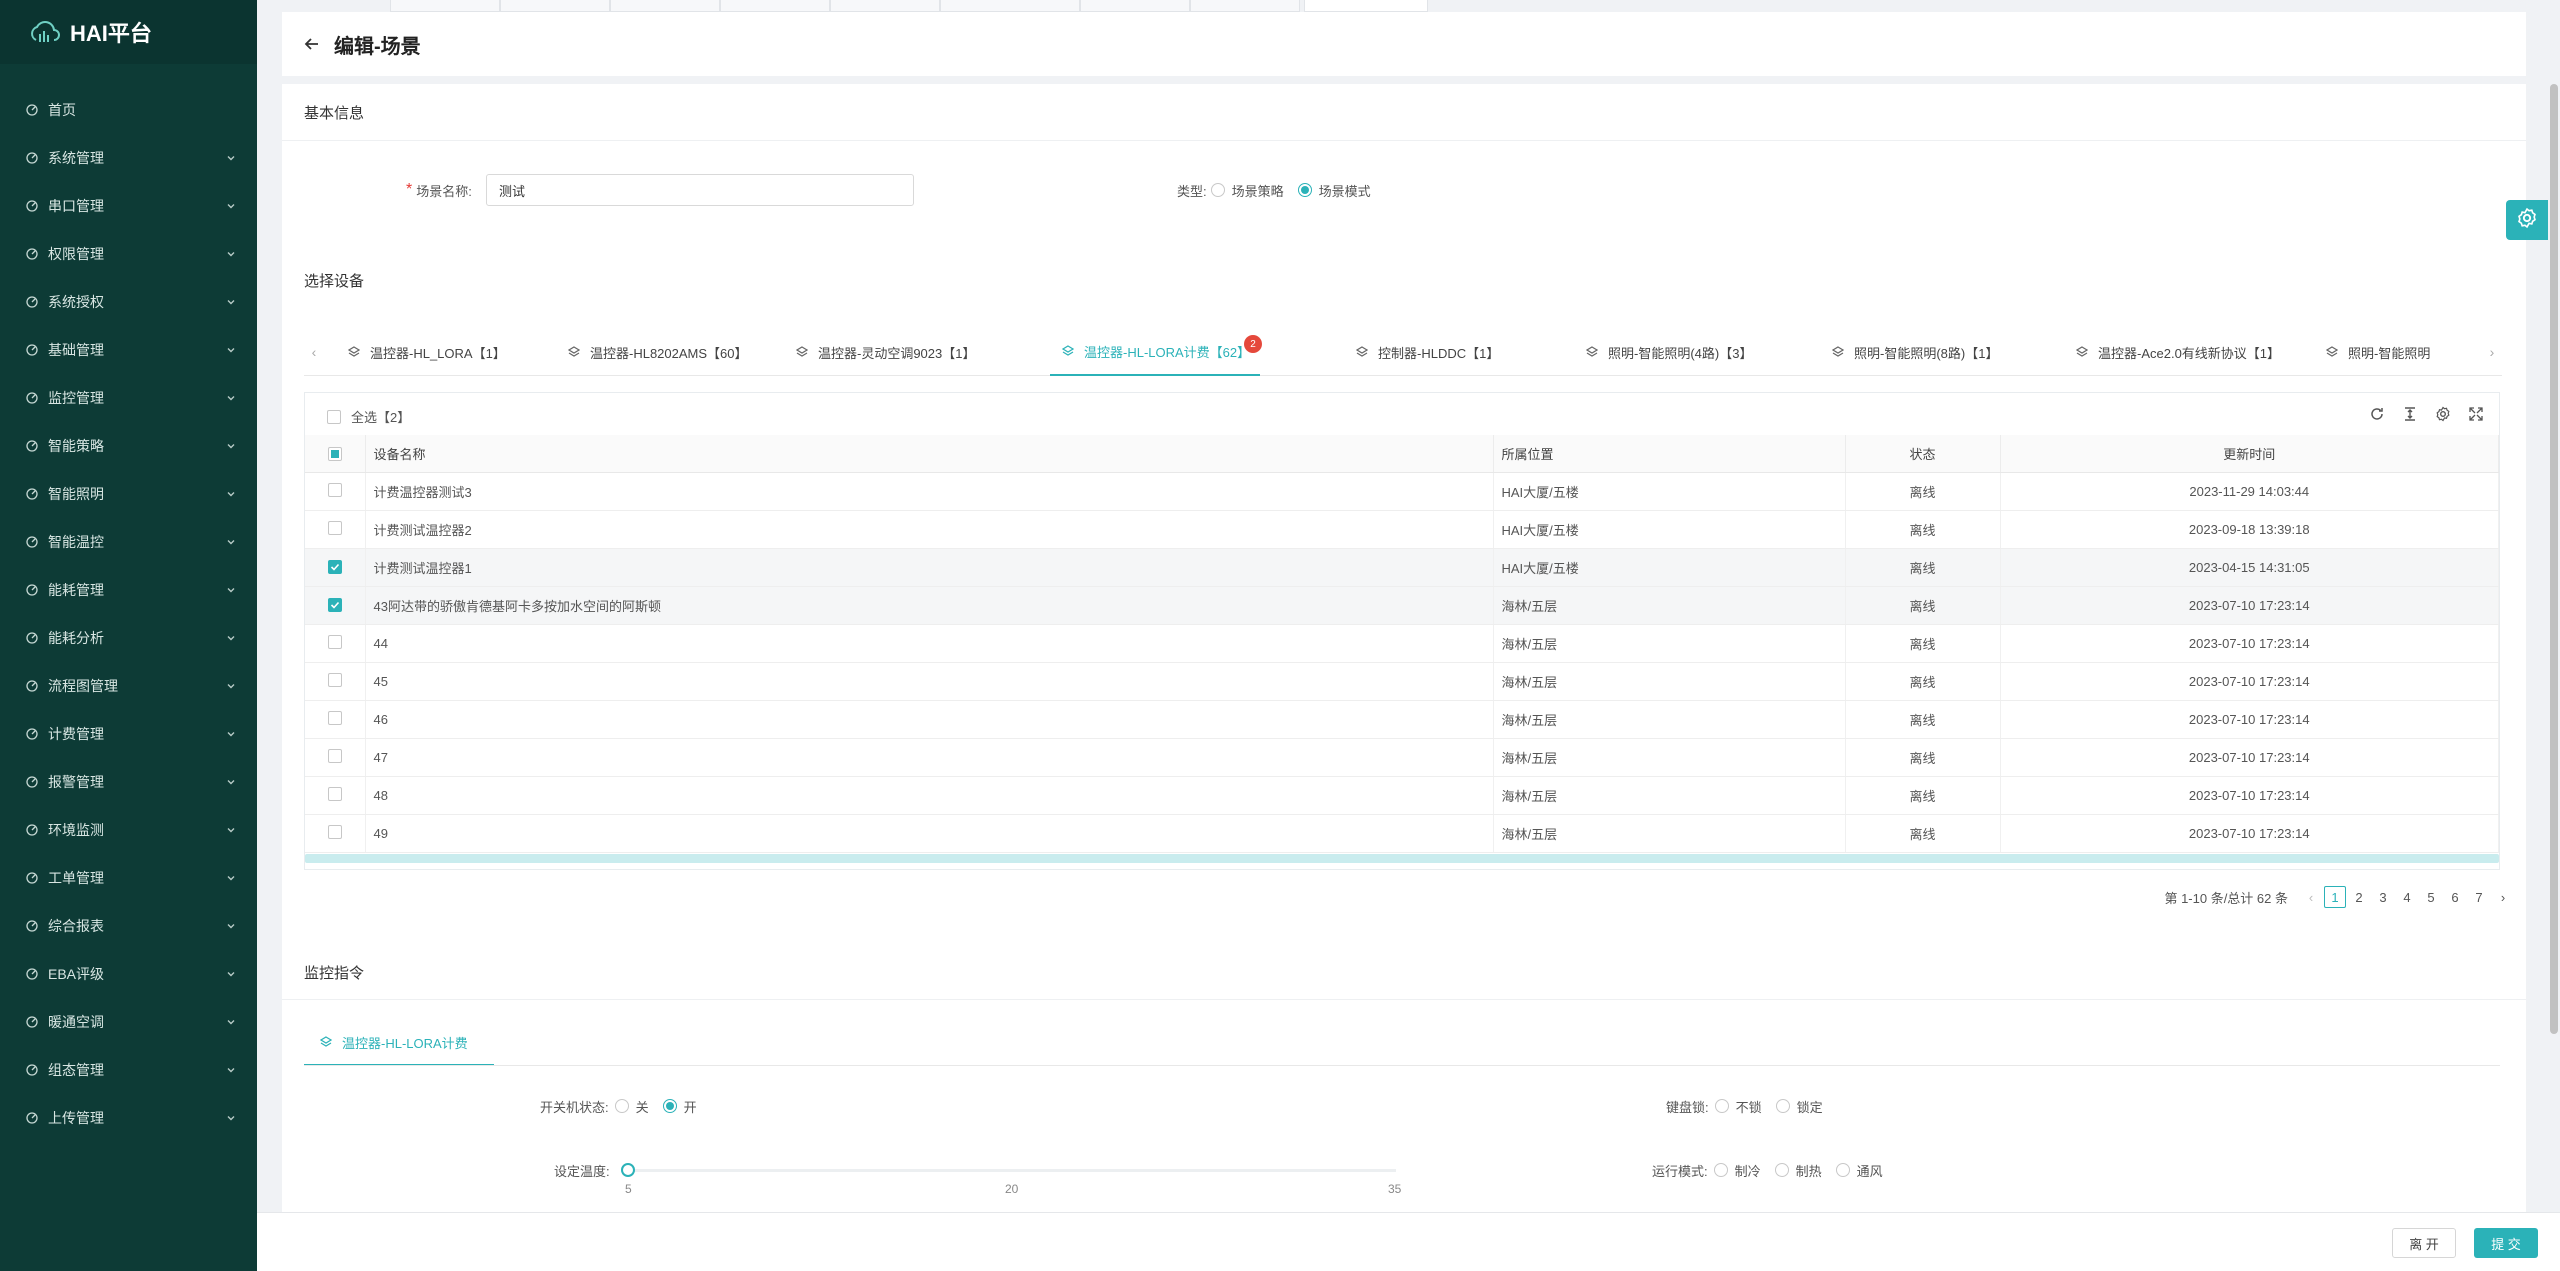 The width and height of the screenshot is (2560, 1271). Describe the element at coordinates (128, 254) in the screenshot. I see `sidebar-item: 权限管理` at that location.